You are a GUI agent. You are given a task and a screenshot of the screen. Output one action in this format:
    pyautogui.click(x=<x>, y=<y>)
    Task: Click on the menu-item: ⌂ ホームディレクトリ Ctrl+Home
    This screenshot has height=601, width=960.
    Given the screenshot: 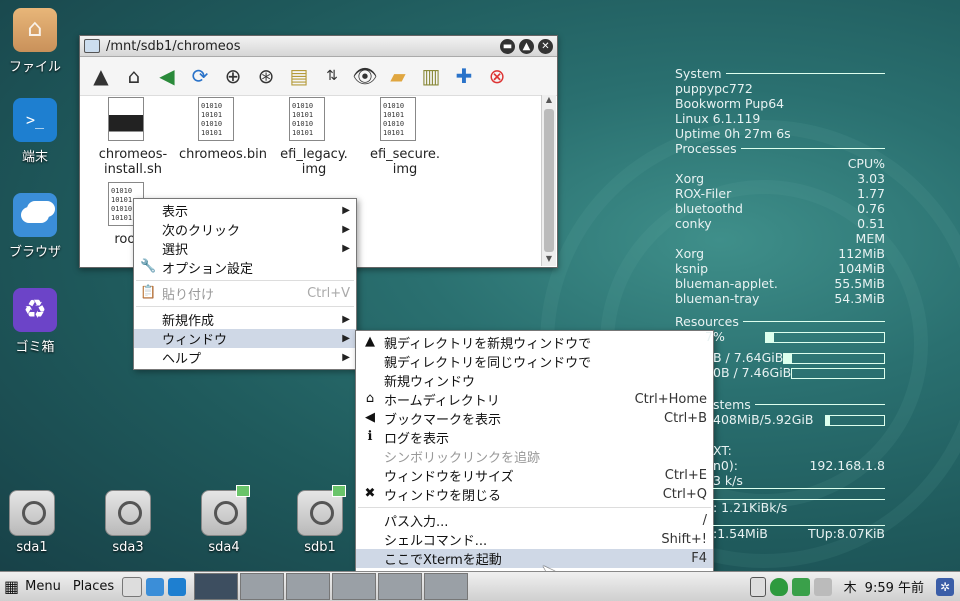 What is the action you would take?
    pyautogui.click(x=534, y=399)
    